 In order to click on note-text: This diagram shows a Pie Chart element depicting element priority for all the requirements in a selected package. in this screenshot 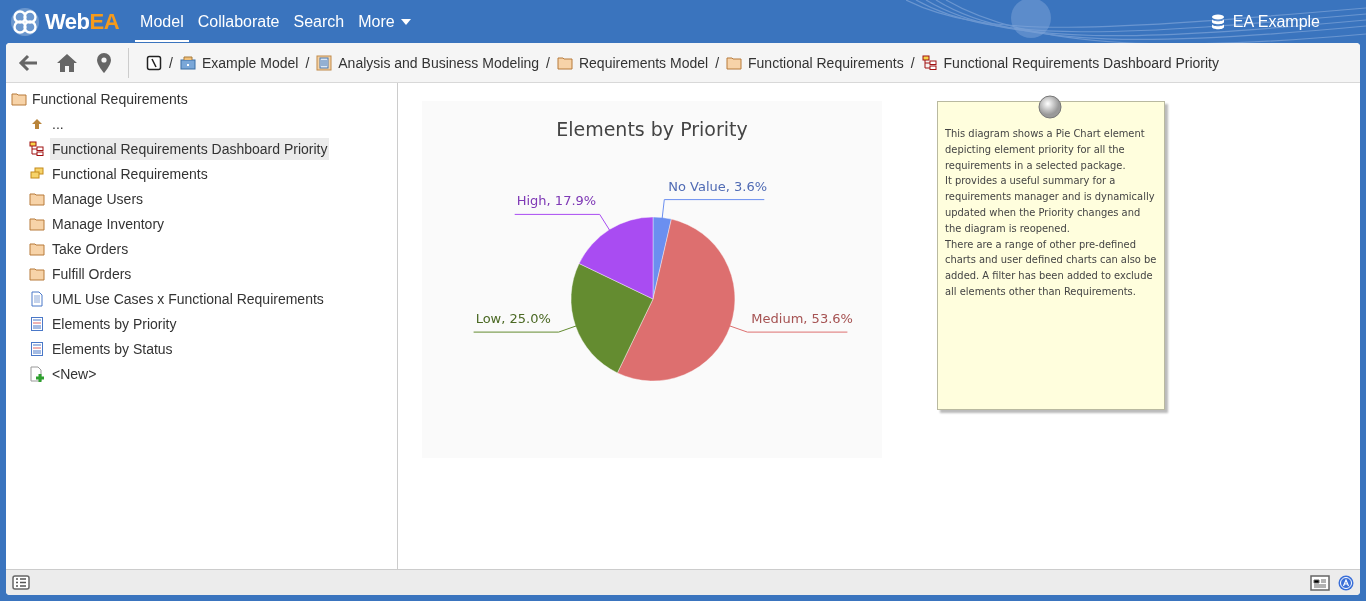, I will do `click(1045, 150)`.